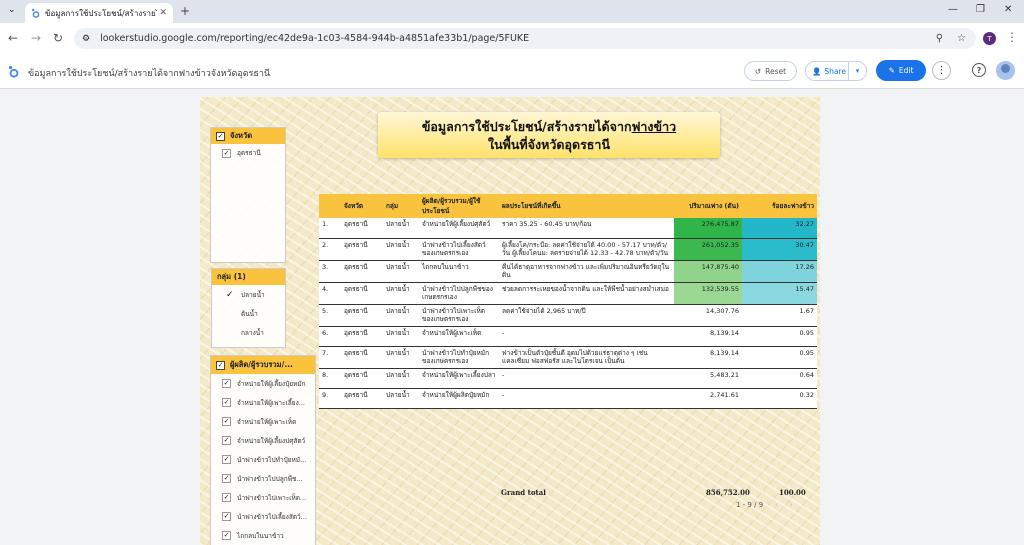  I want to click on quantity-cell: 5,483.21, so click(708, 378).